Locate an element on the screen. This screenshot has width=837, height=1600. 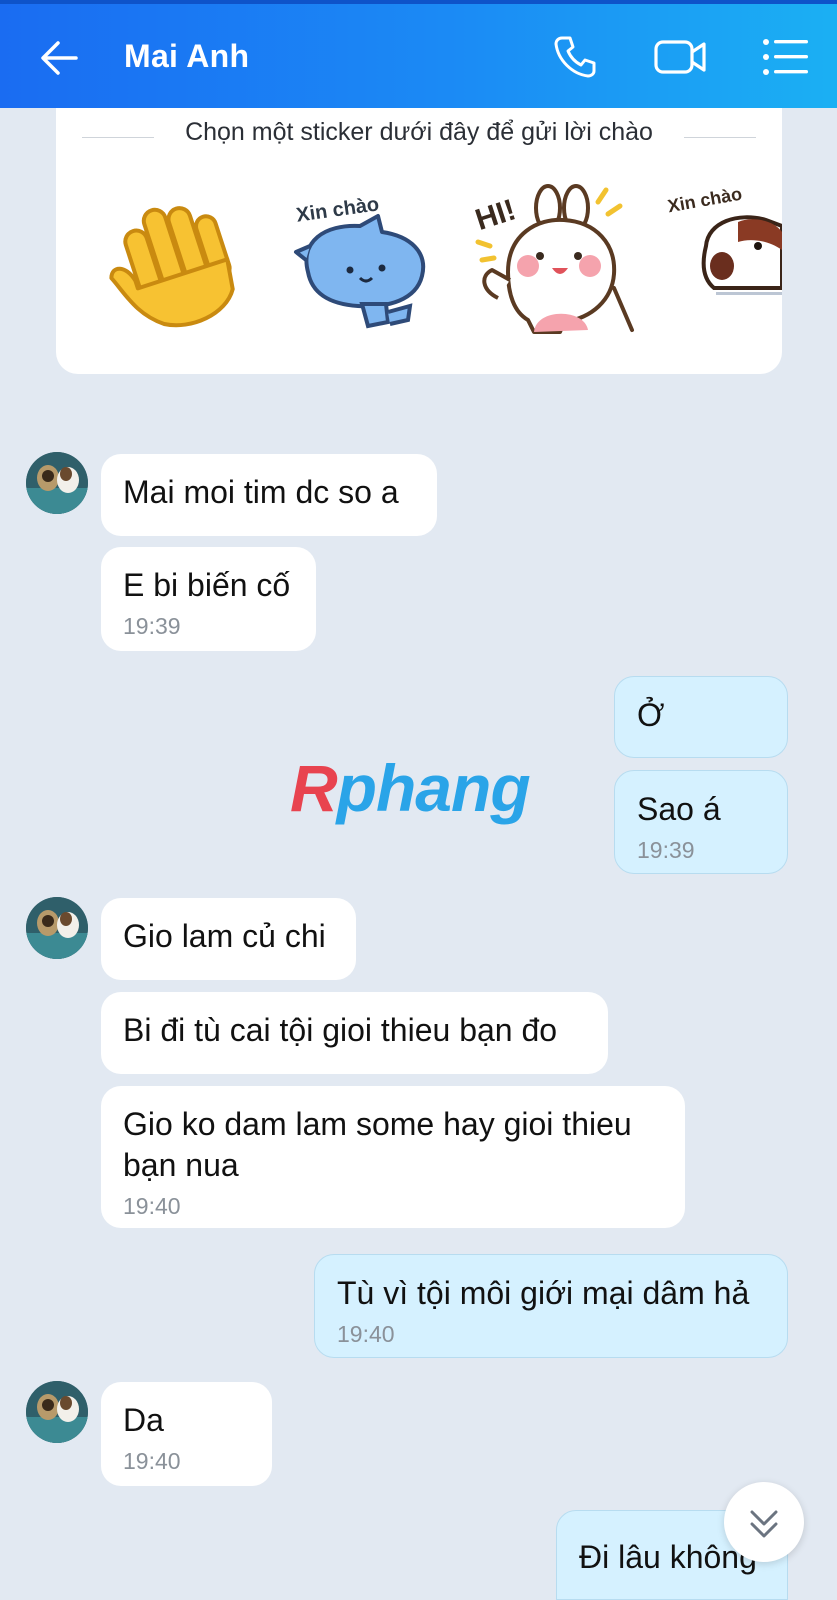
message-bubble: Sao á 19:39 is located at coordinates (701, 822).